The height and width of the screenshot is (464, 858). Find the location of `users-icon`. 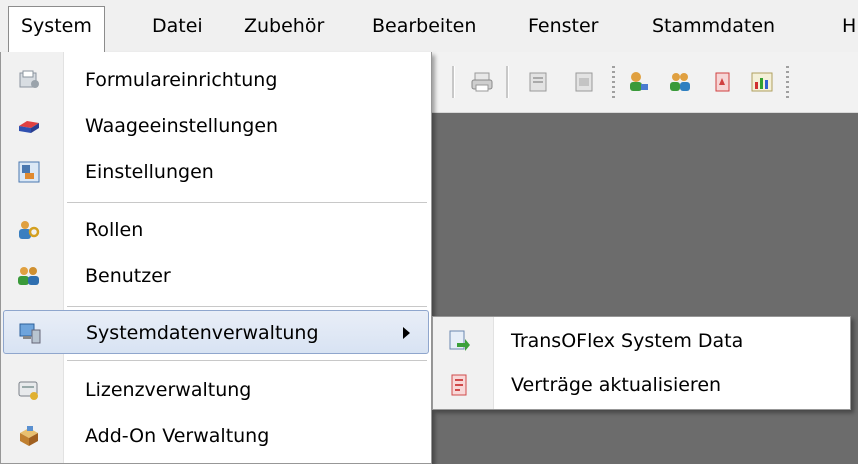

users-icon is located at coordinates (29, 276).